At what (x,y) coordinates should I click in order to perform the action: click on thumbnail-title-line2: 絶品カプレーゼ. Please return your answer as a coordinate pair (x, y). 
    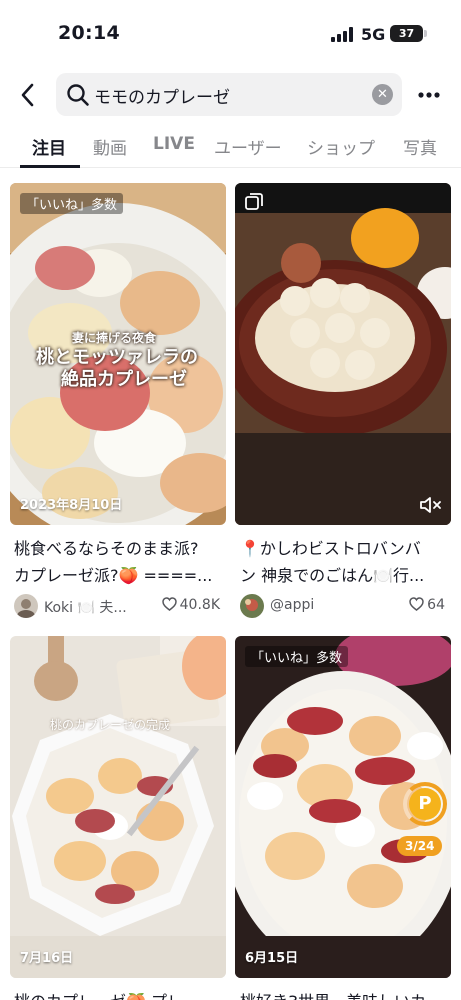
    Looking at the image, I should click on (124, 379).